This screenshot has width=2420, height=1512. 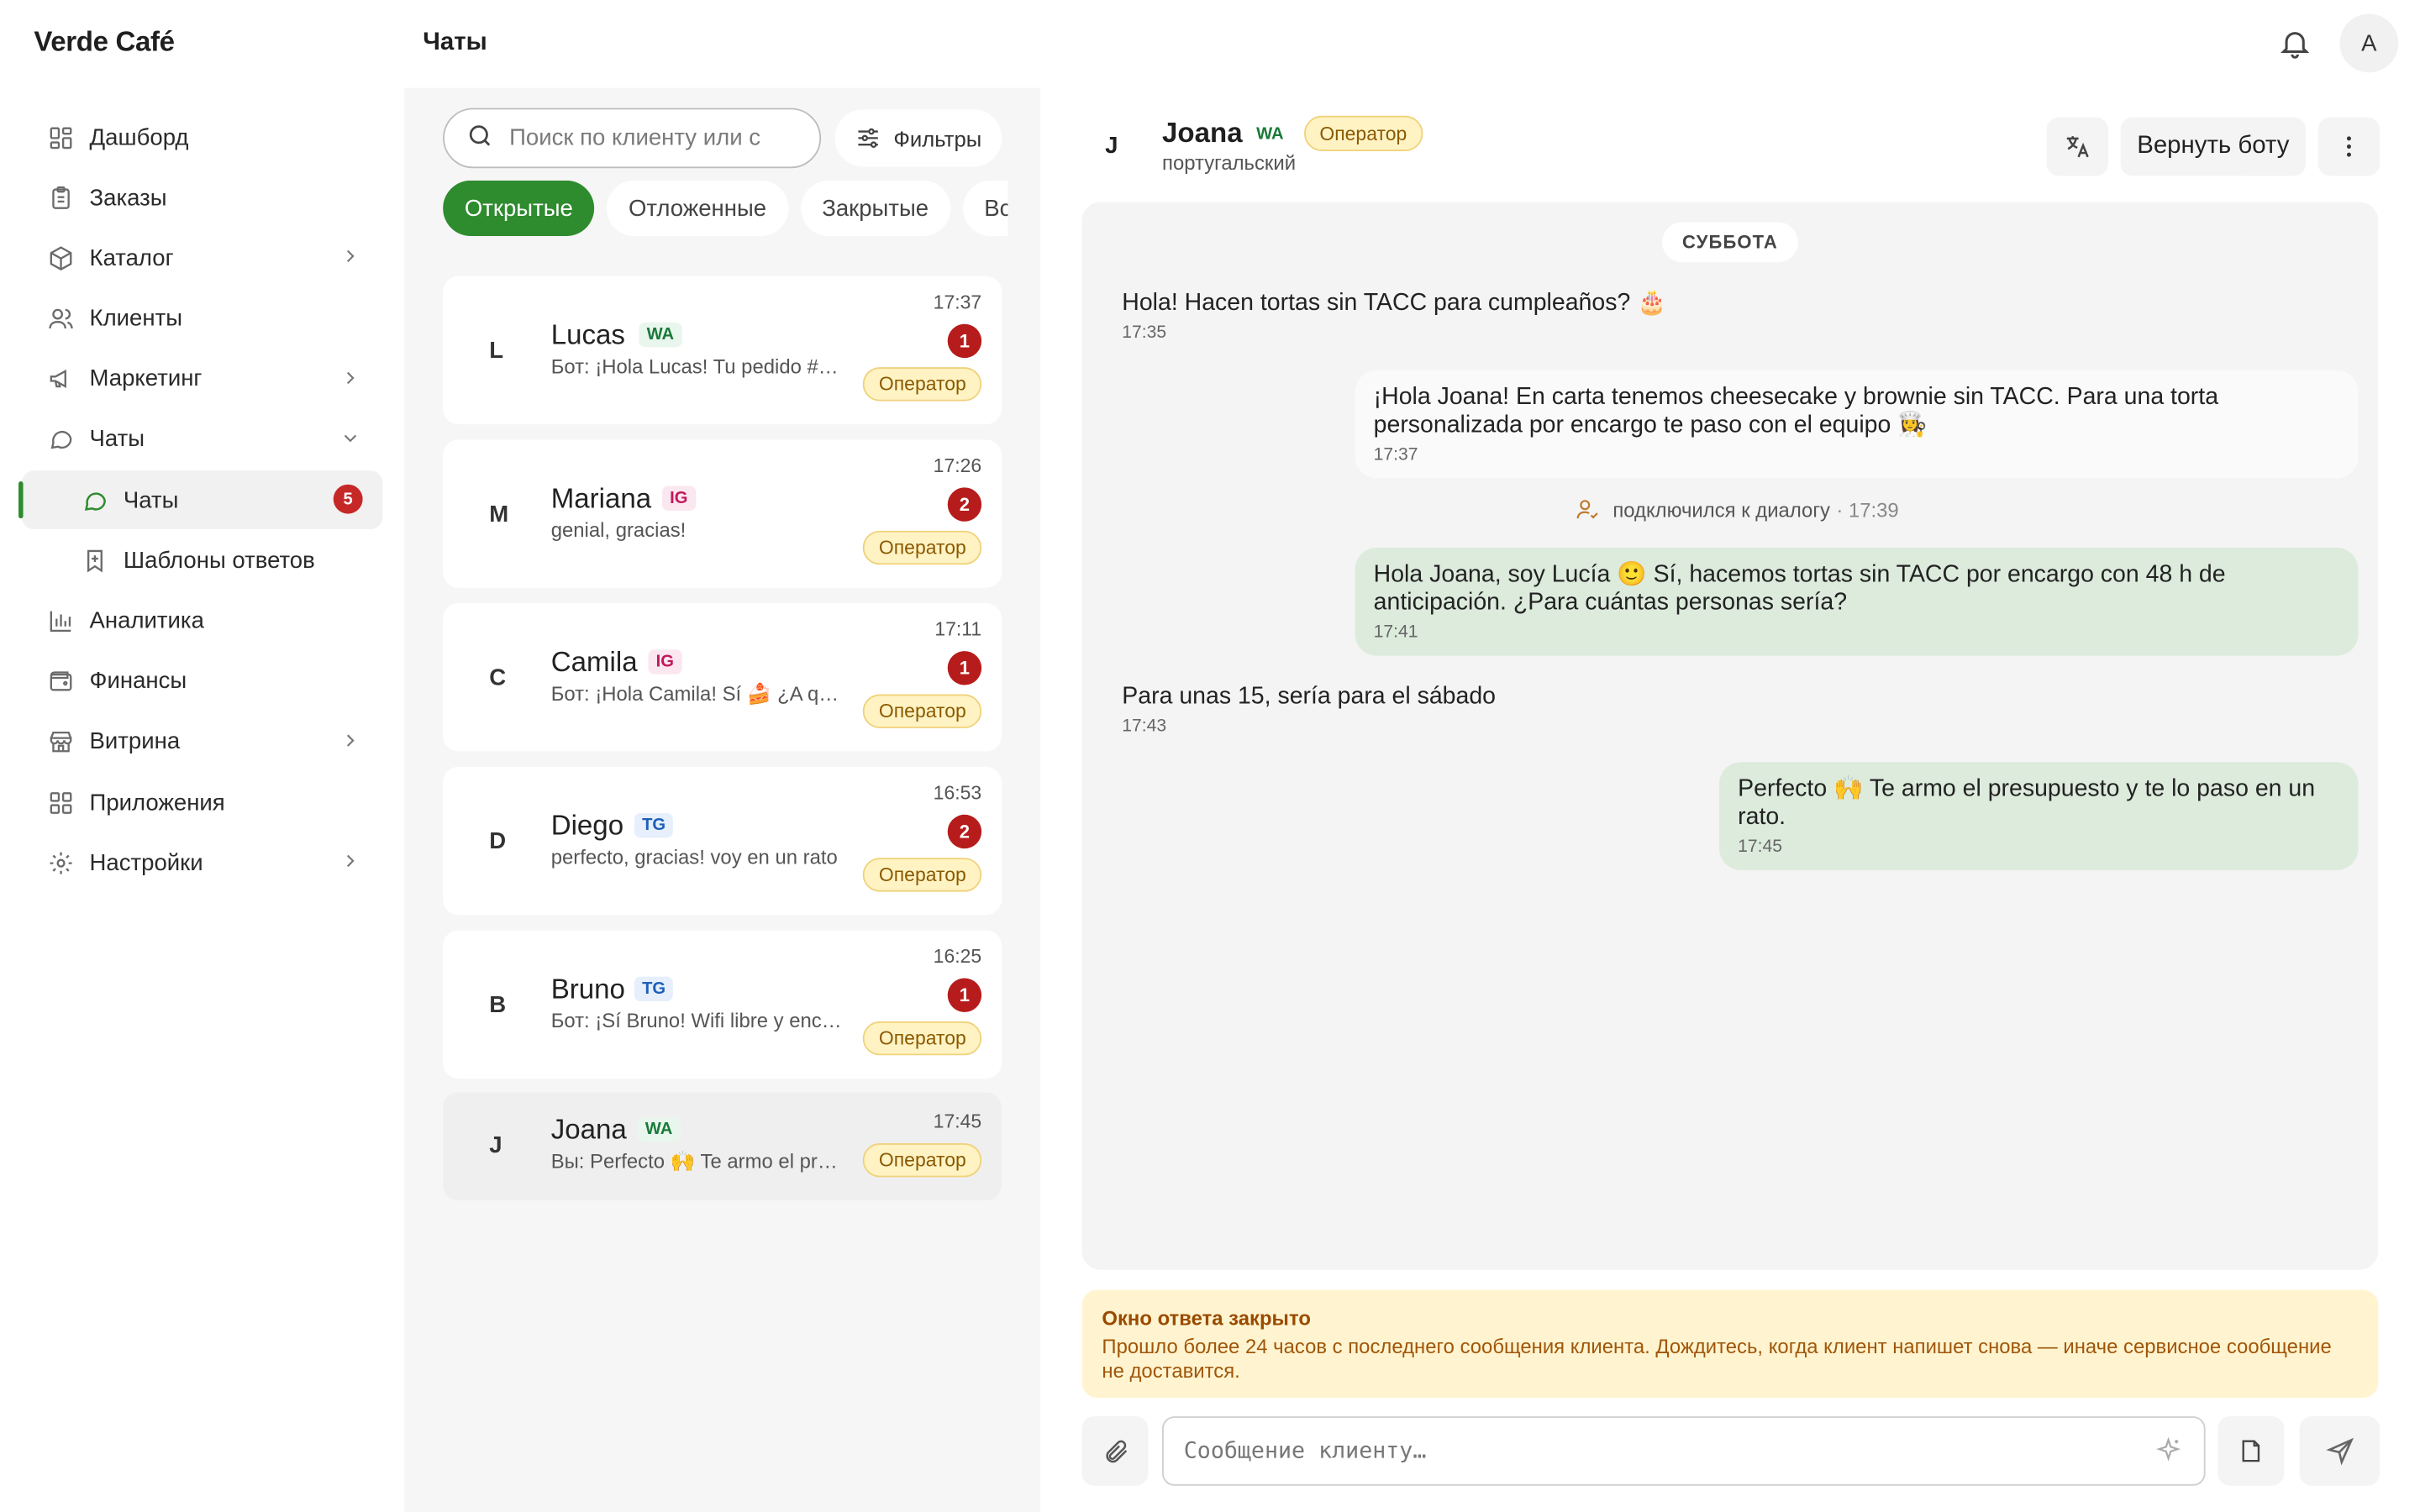 What do you see at coordinates (519, 208) in the screenshot?
I see `tab-open: Открытые` at bounding box center [519, 208].